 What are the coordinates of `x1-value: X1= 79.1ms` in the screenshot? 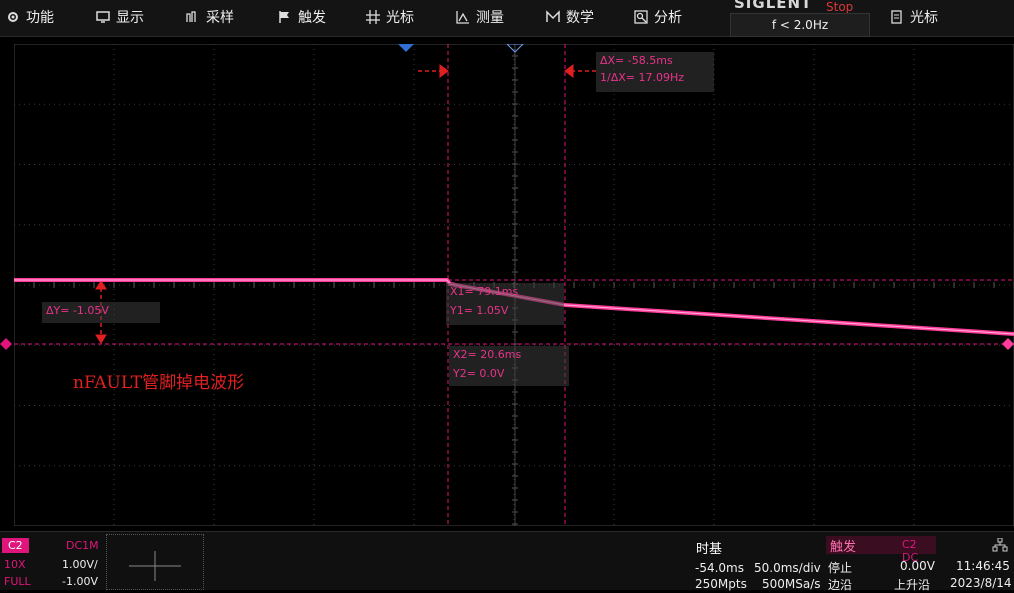 It's located at (484, 291).